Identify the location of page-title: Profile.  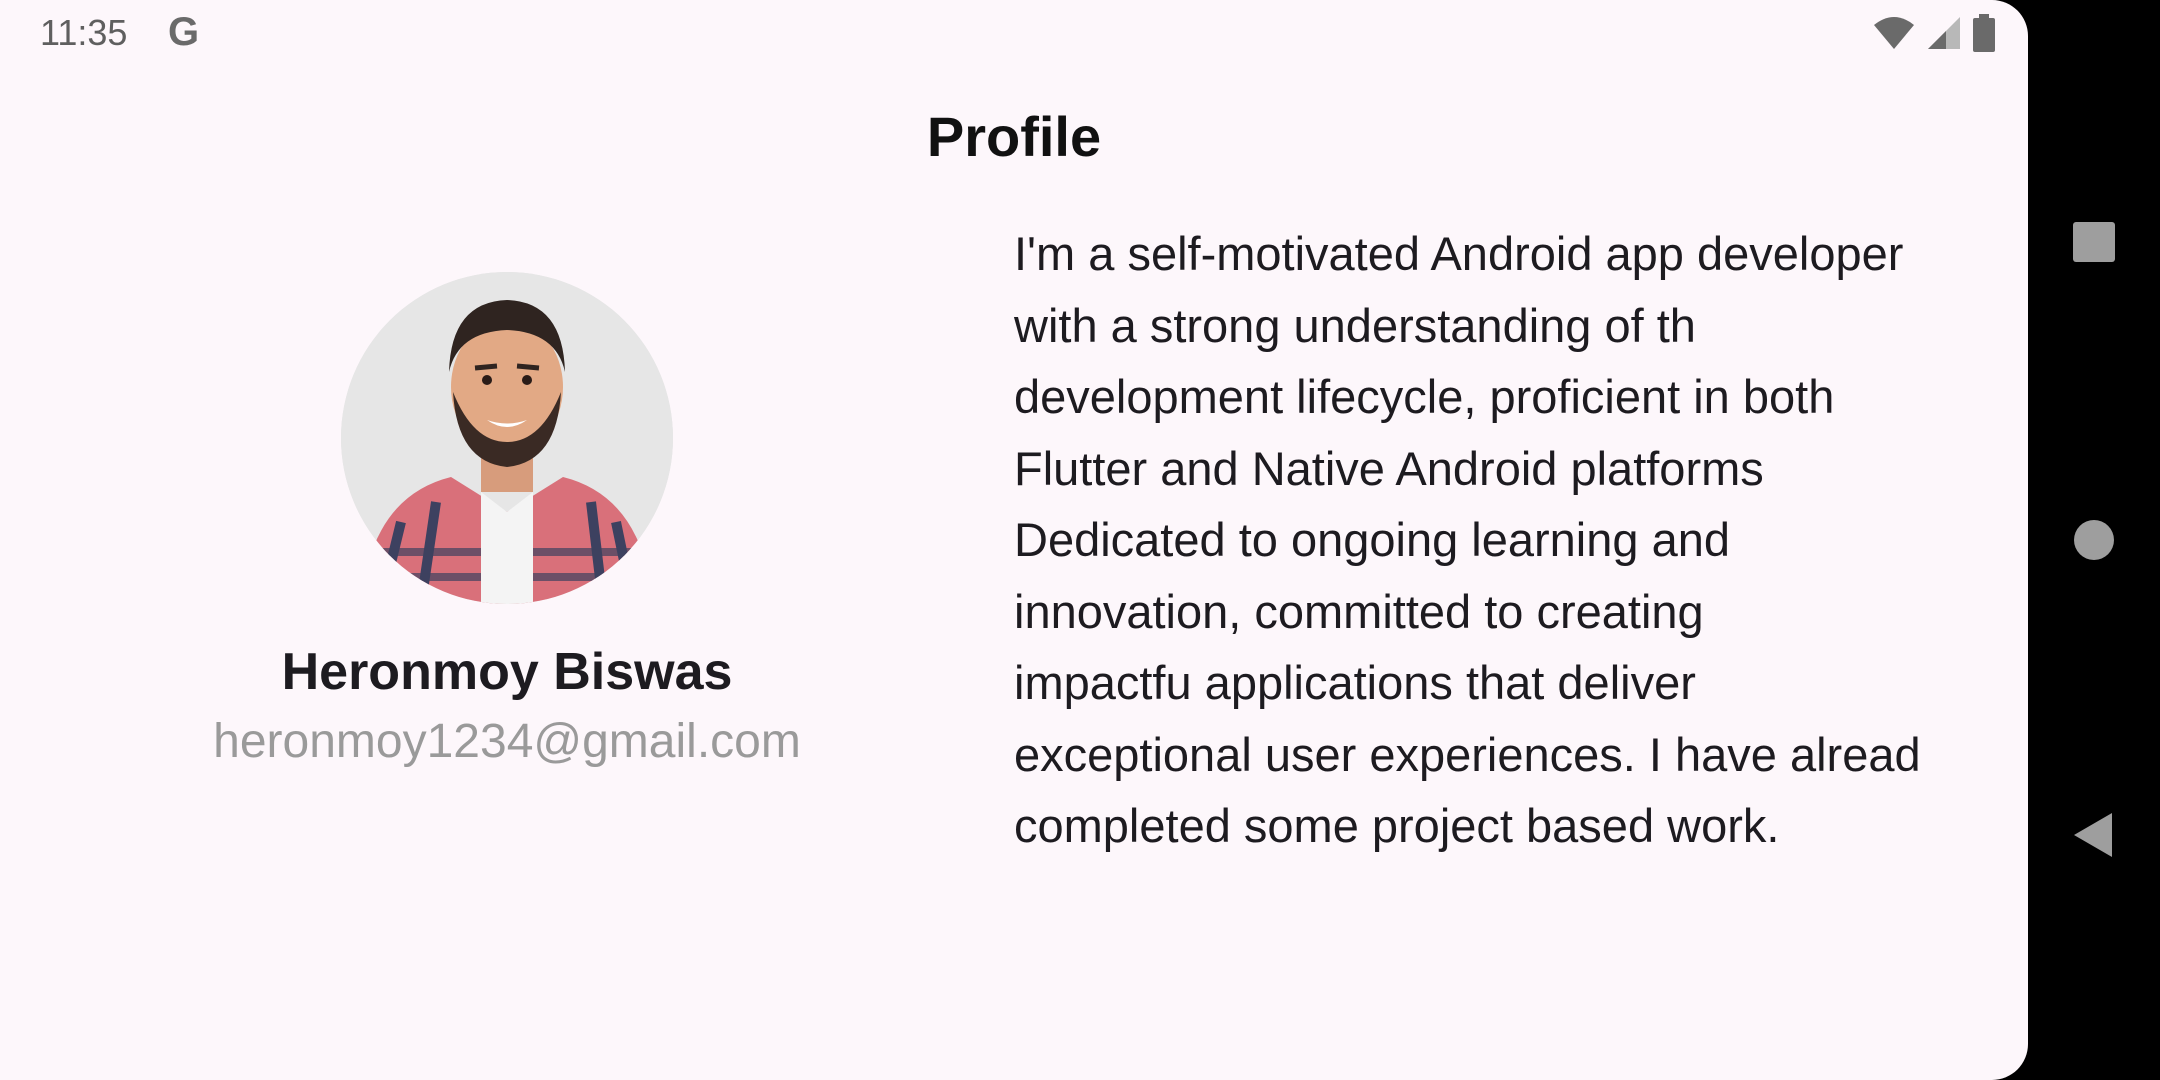
(1014, 136).